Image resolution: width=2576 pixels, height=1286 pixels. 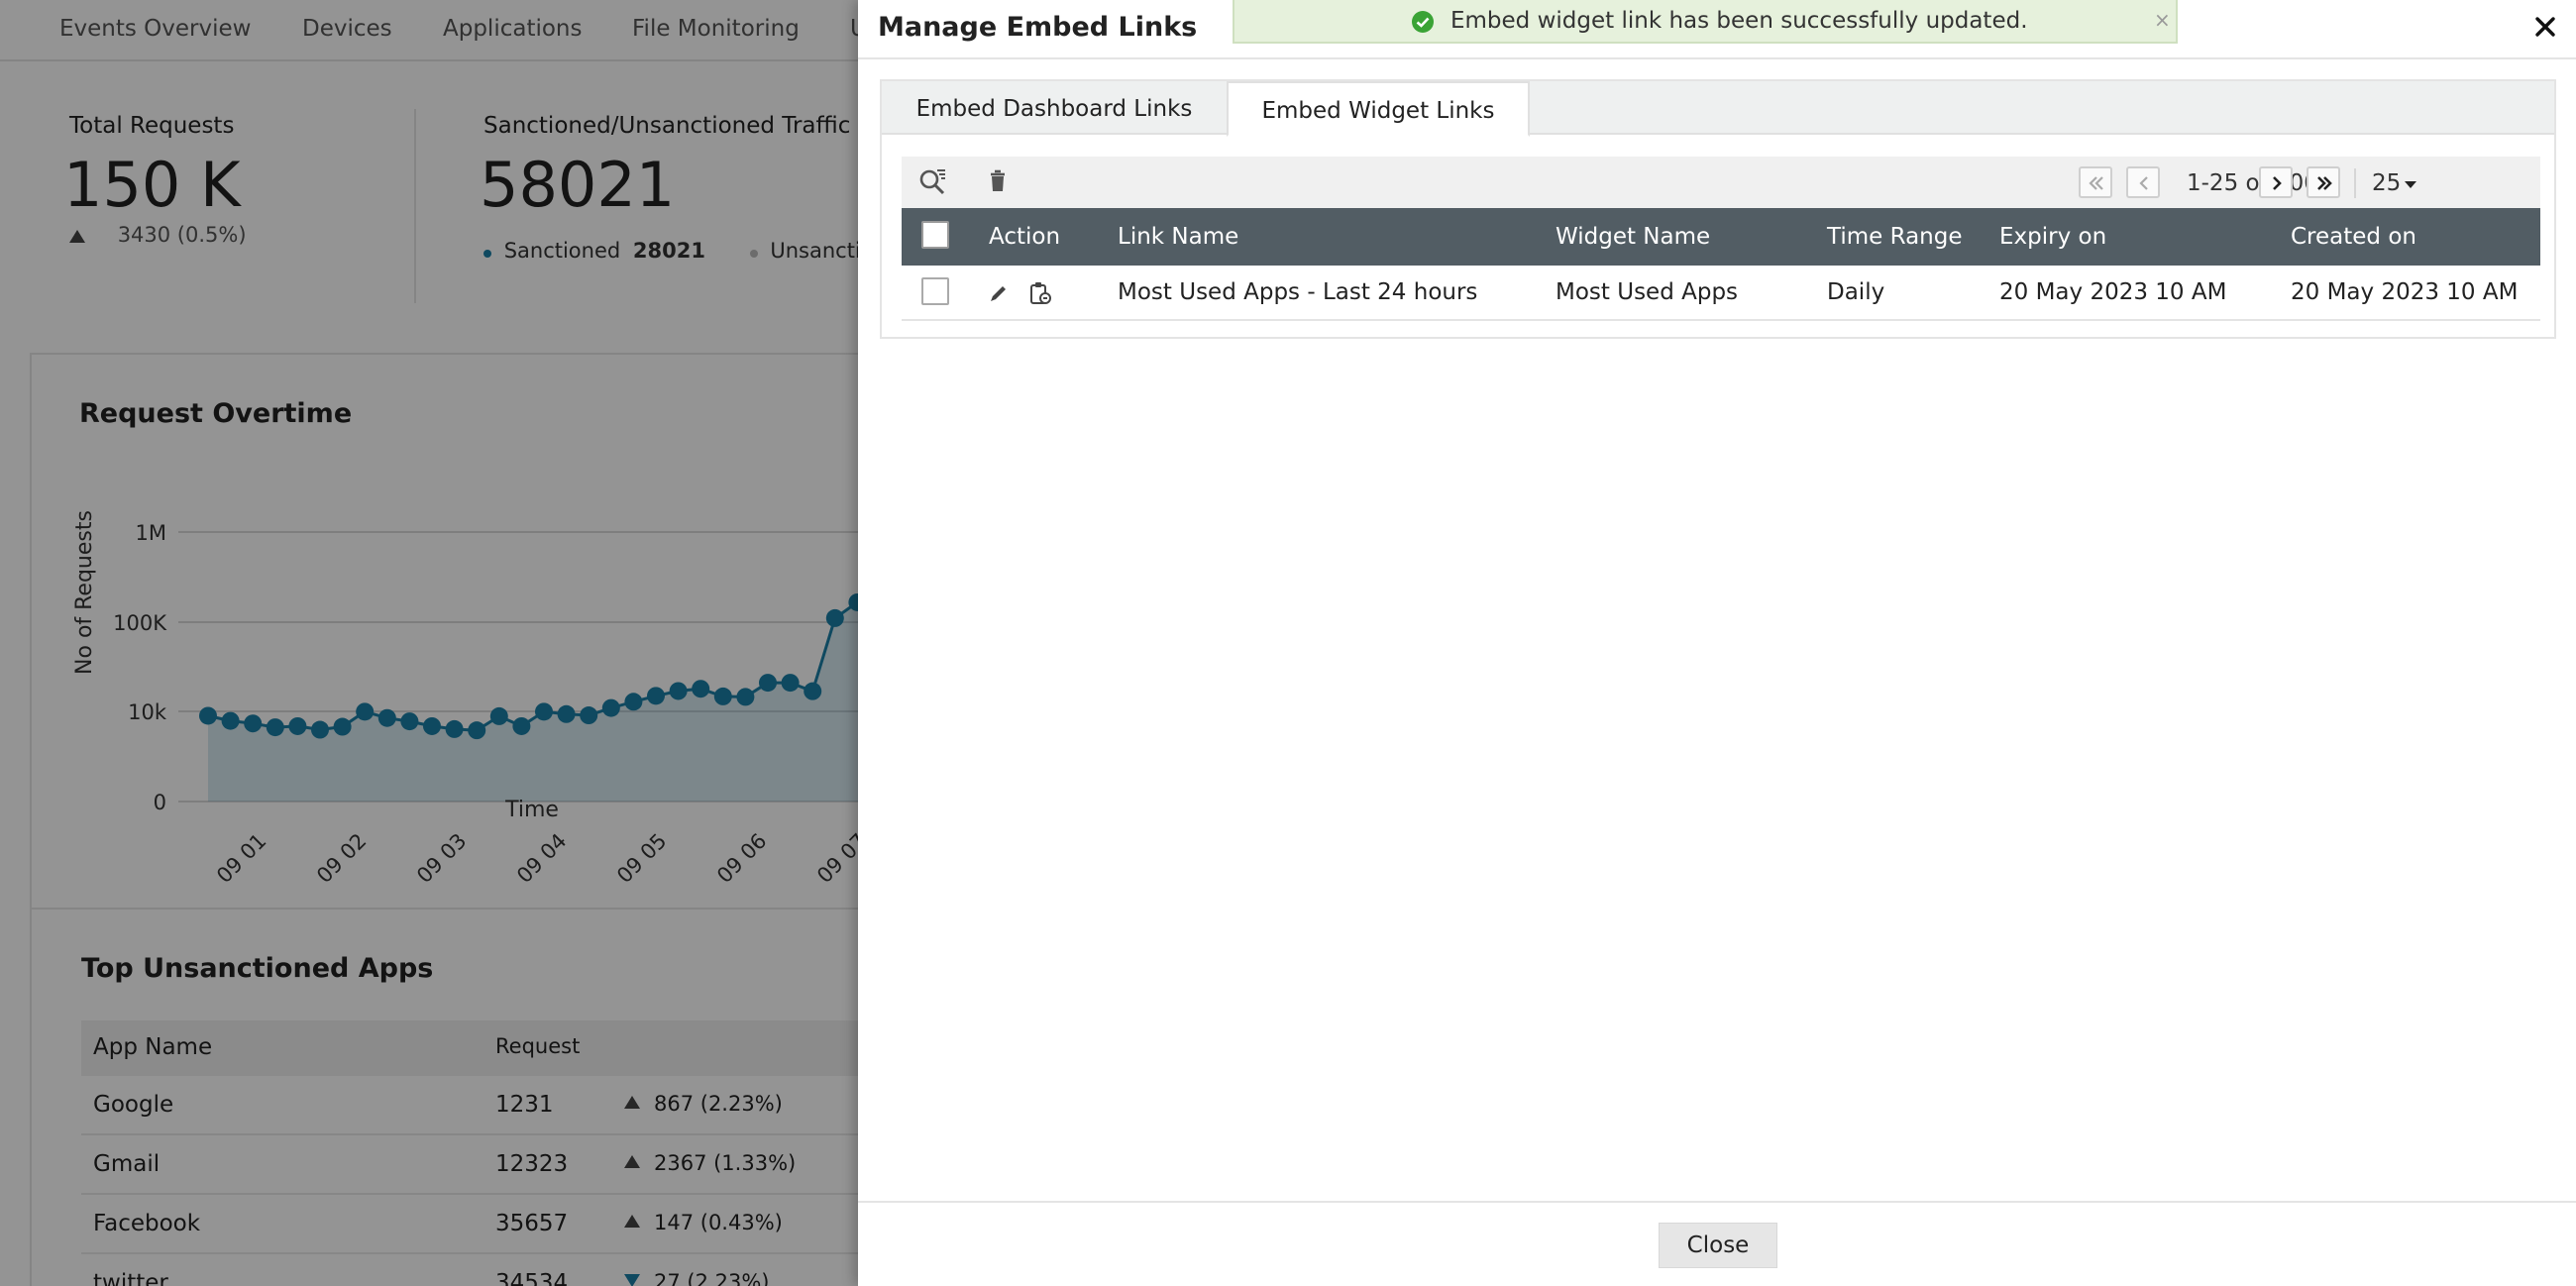 What do you see at coordinates (935, 291) in the screenshot?
I see `row-checkbox` at bounding box center [935, 291].